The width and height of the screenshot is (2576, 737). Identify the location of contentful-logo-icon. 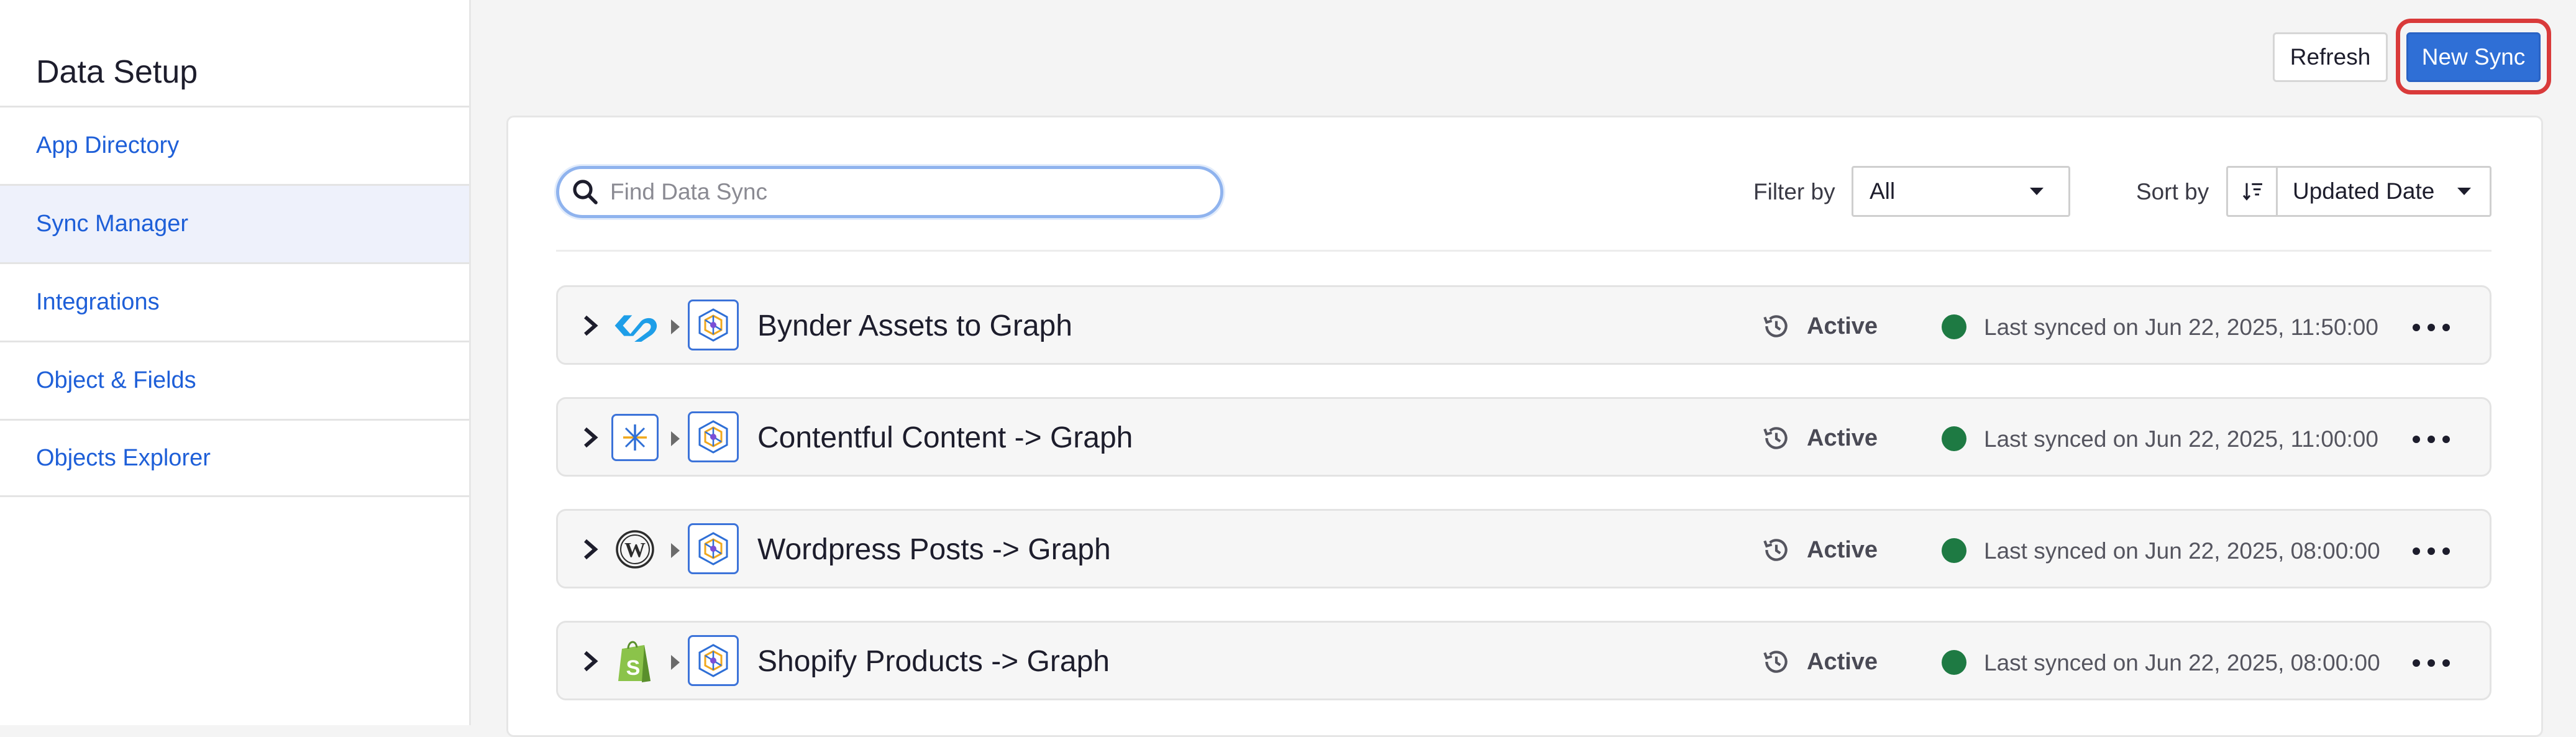
(635, 437).